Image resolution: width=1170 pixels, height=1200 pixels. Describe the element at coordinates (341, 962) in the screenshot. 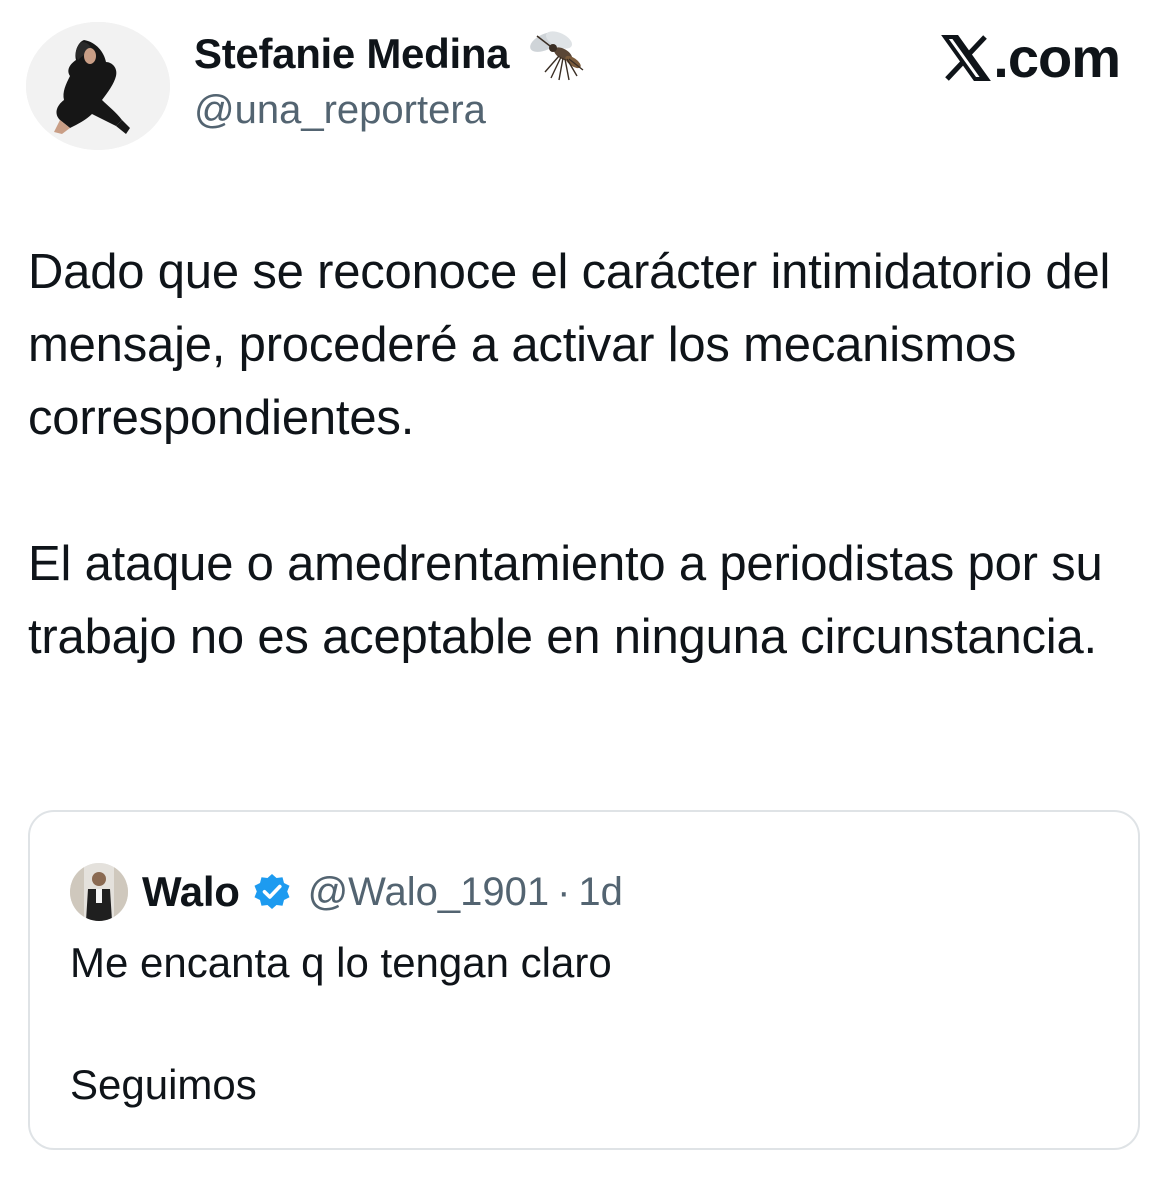

I see `quoted-tweet-line: Me encanta q lo tengan claro` at that location.